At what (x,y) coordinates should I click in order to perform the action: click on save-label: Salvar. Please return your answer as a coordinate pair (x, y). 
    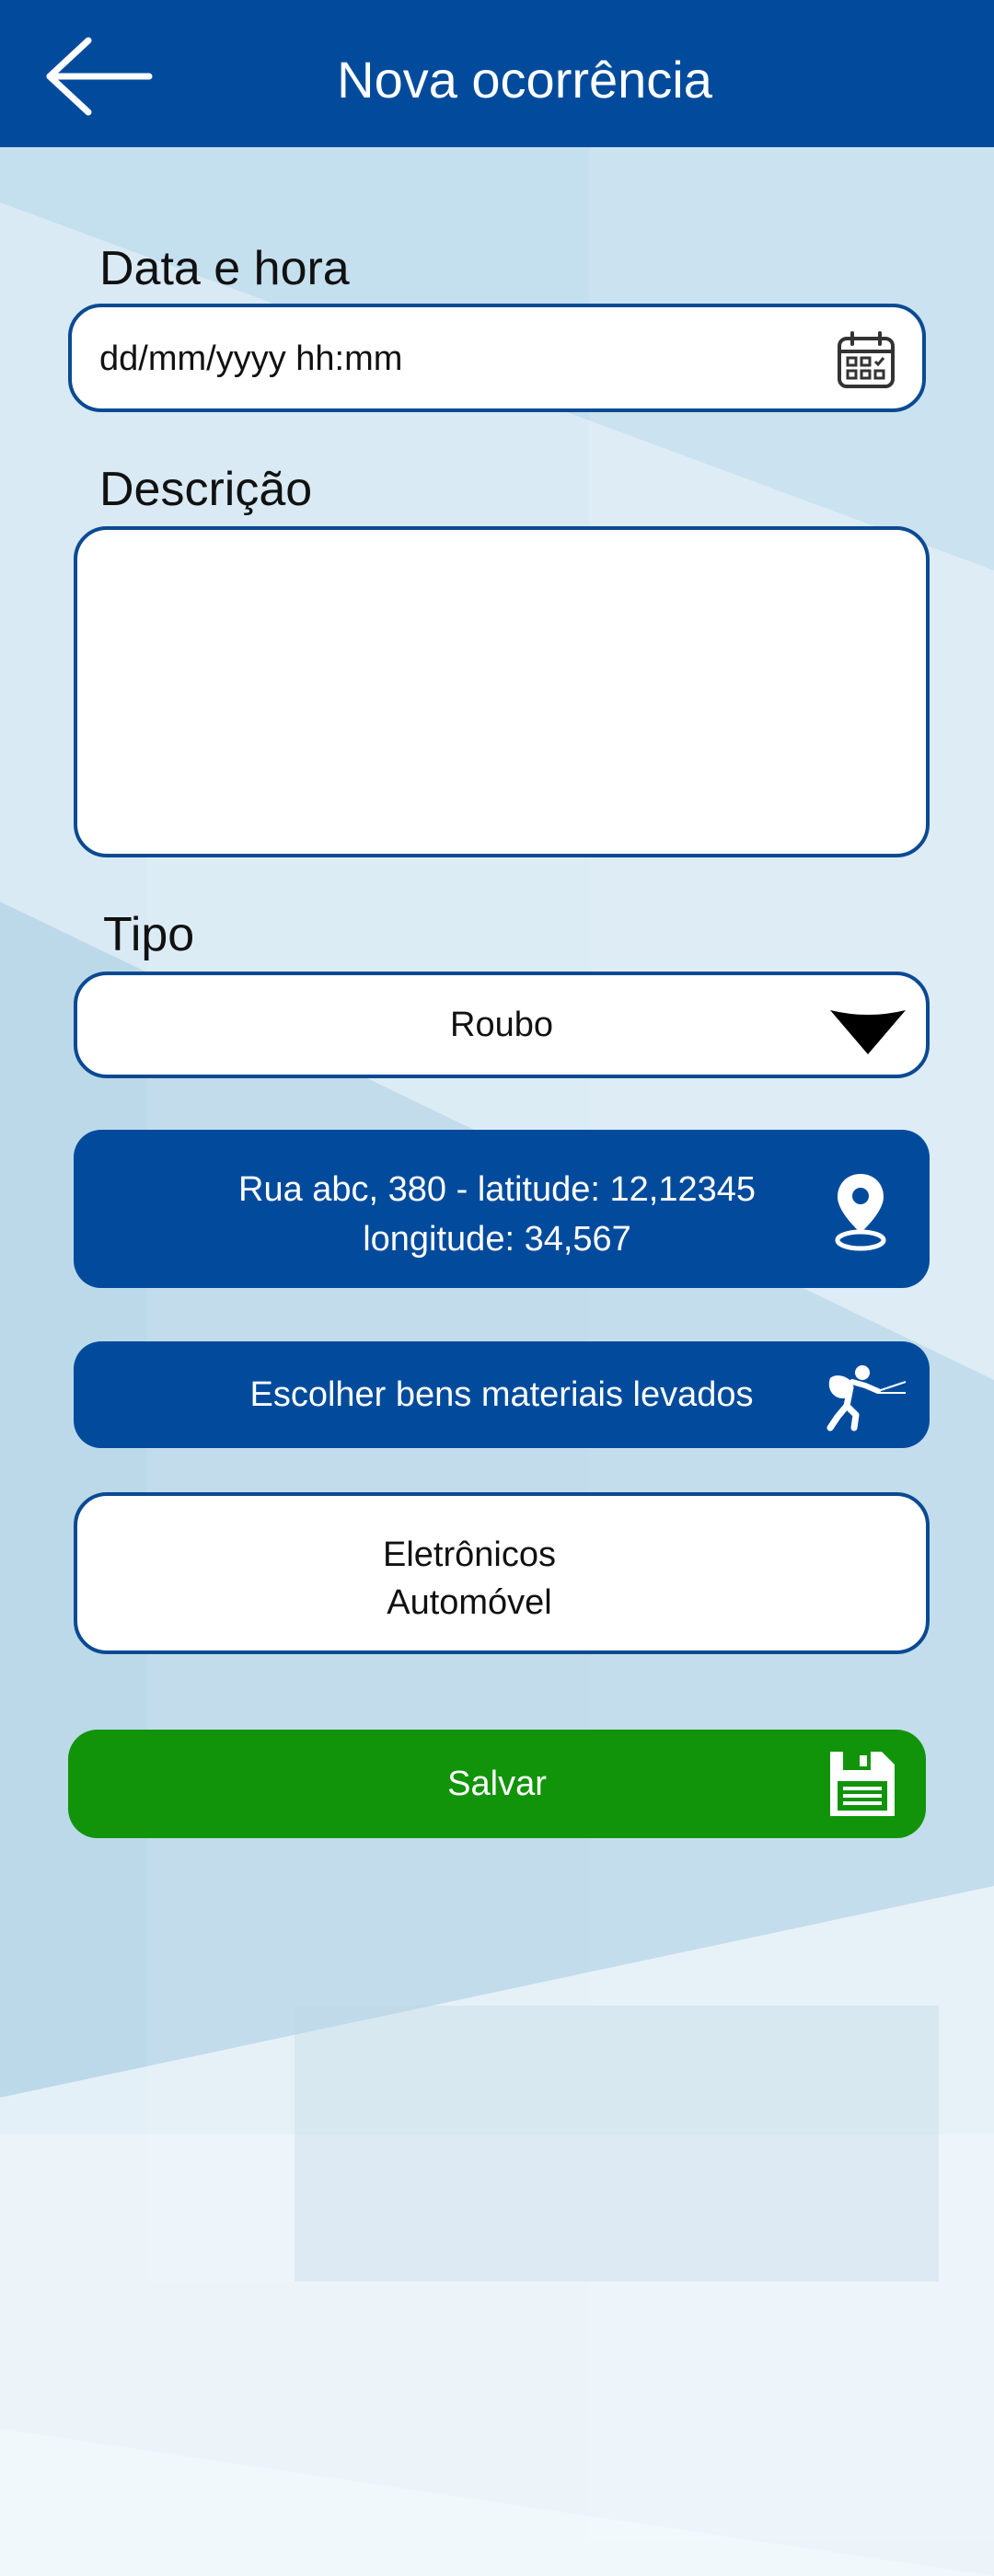
    Looking at the image, I should click on (497, 1783).